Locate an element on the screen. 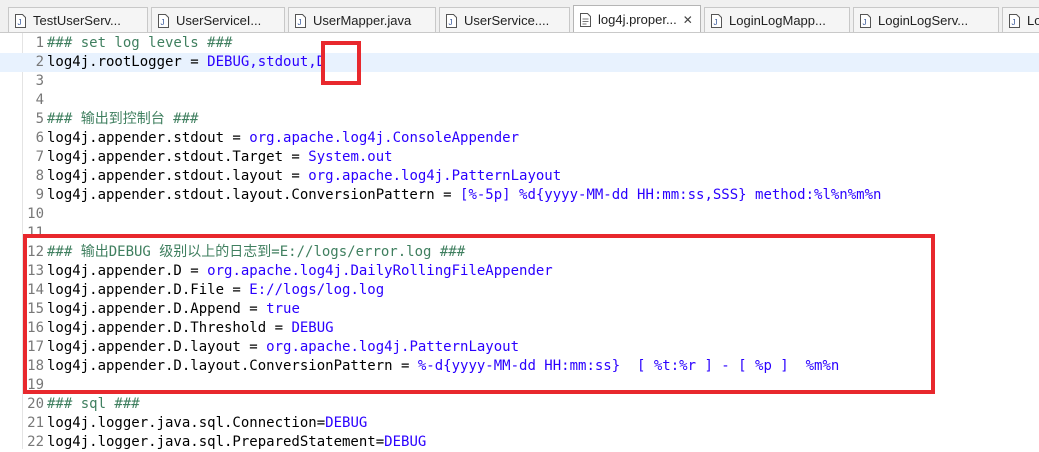 The image size is (1039, 452). line-number: 19 is located at coordinates (35, 385).